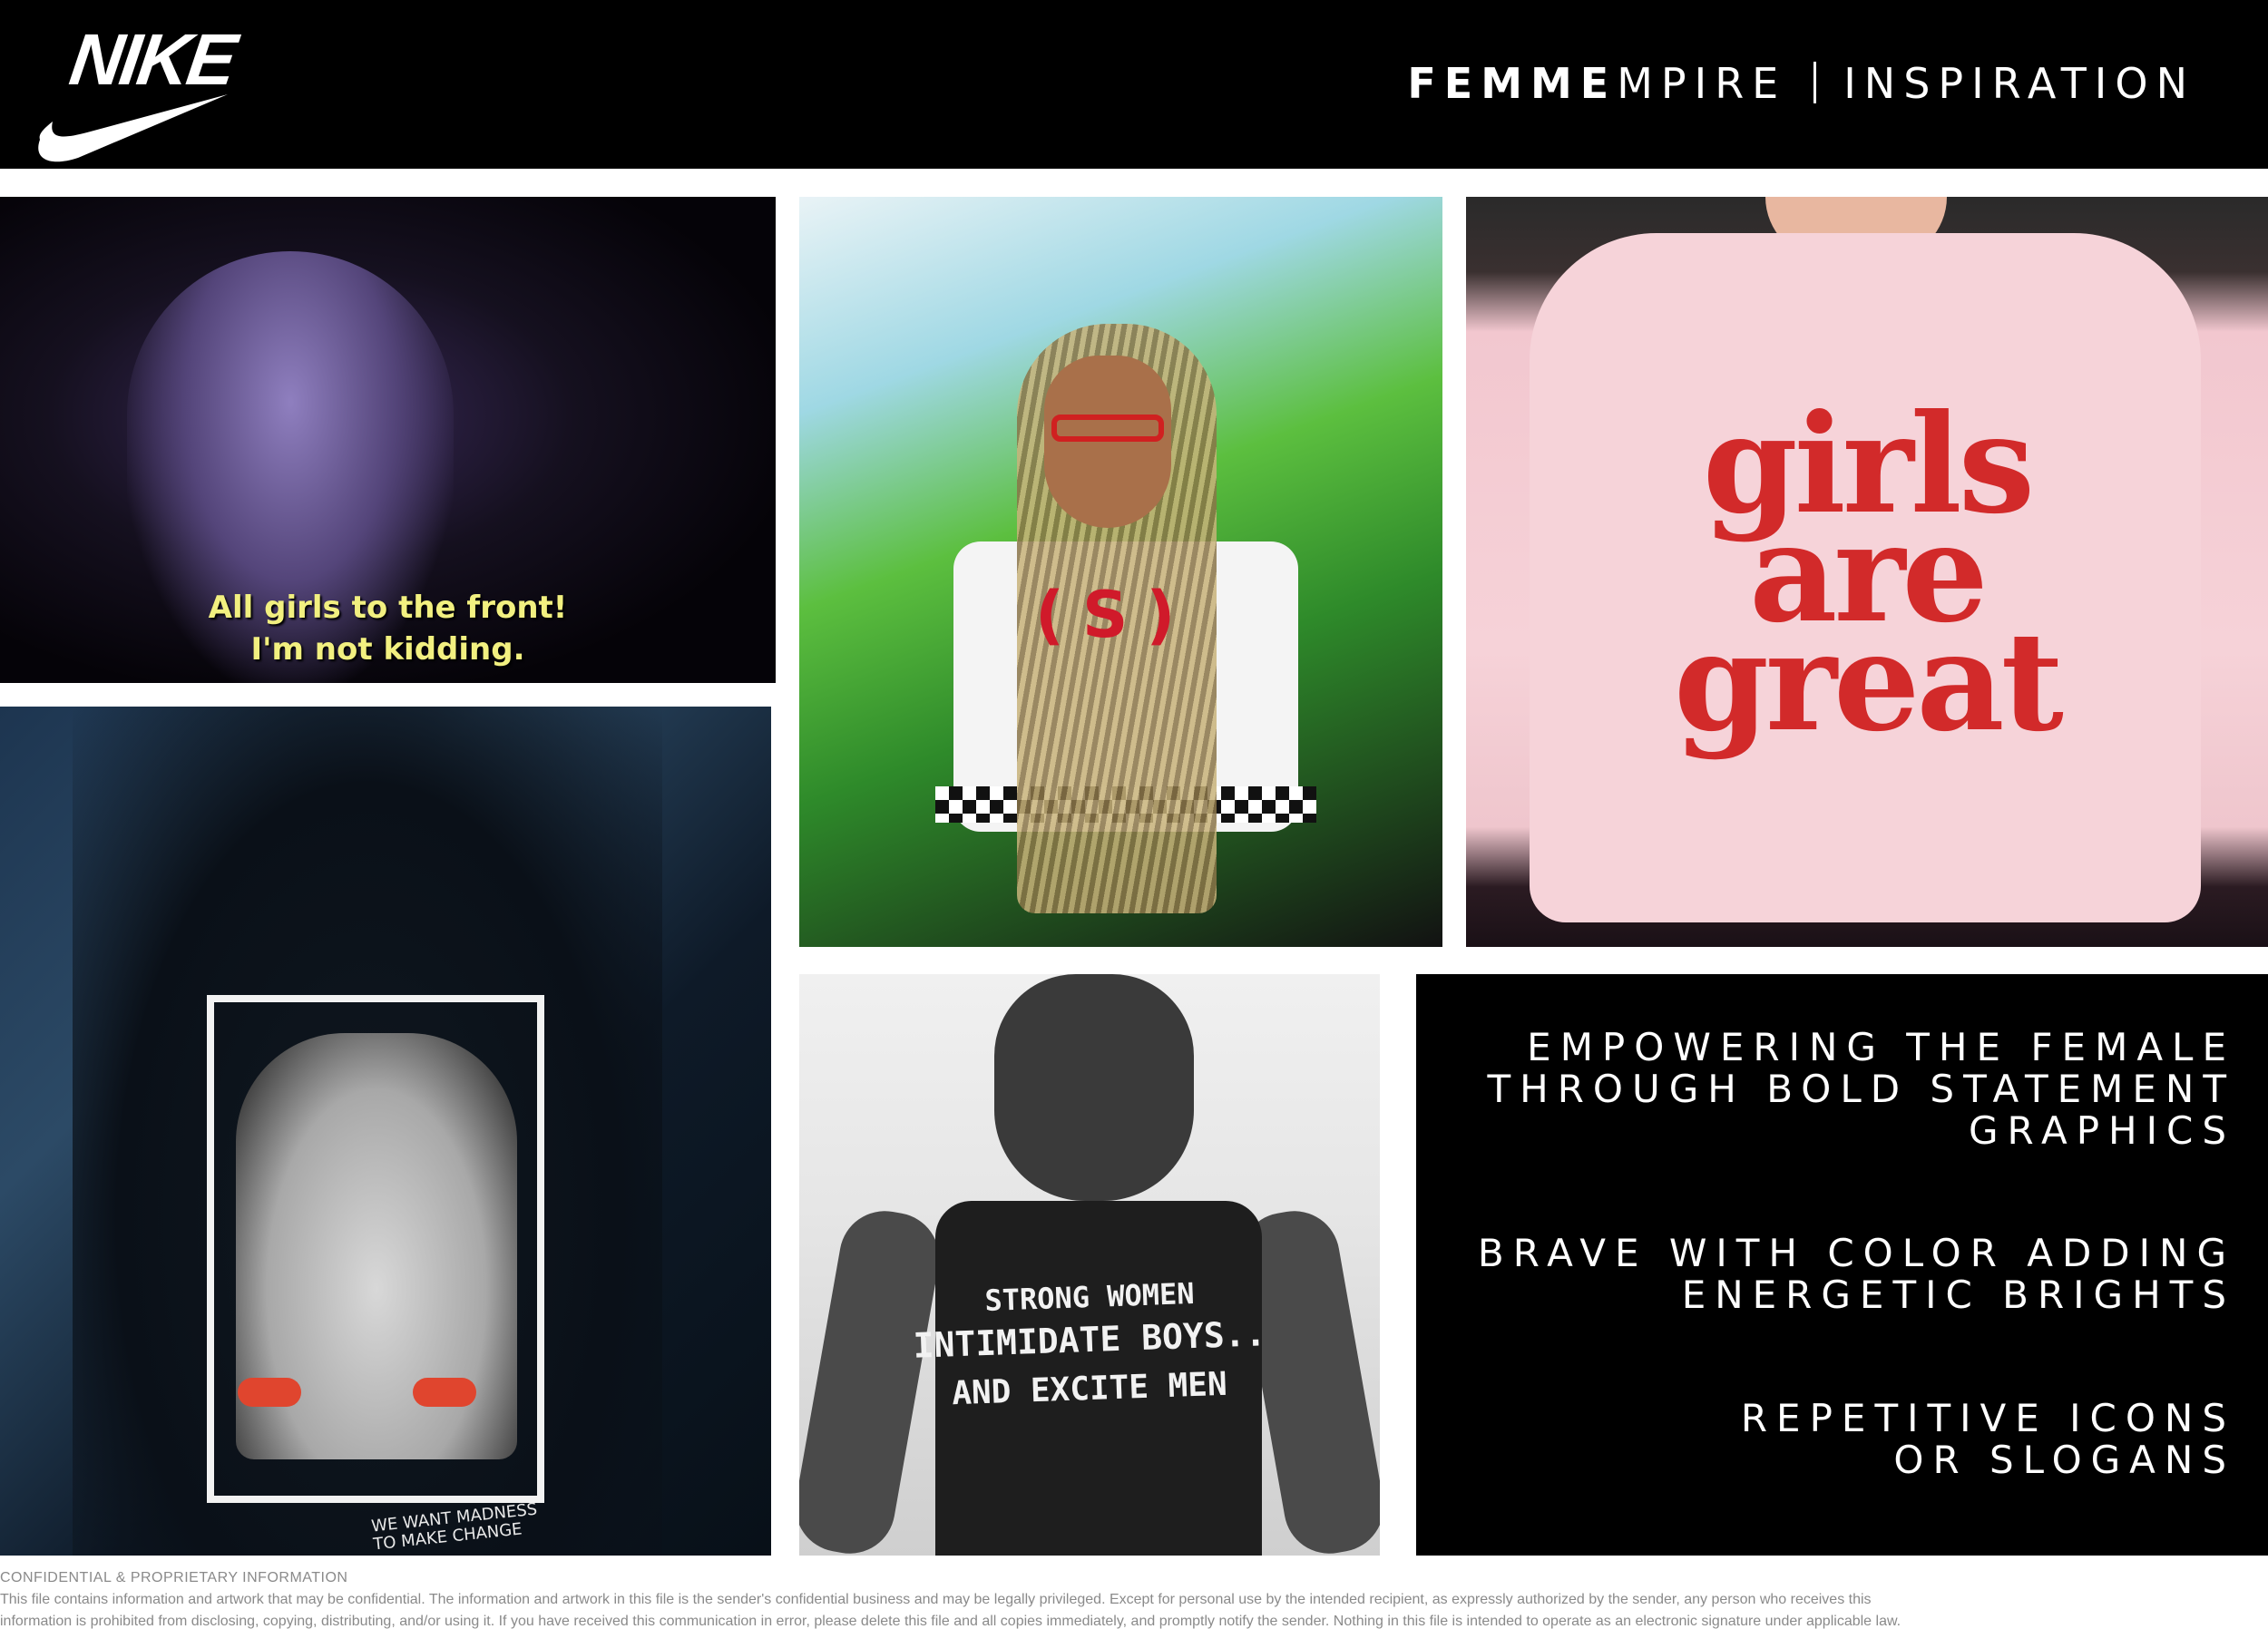  I want to click on tee-word-great: great, so click(1869, 682).